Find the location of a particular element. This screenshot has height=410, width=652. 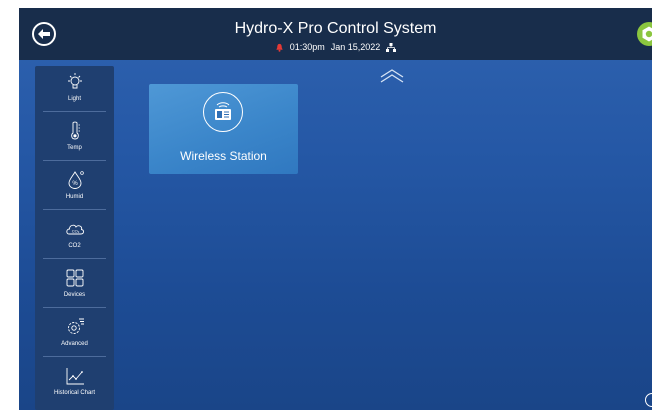

wireless-station-card: Wireless Station is located at coordinates (223, 129).